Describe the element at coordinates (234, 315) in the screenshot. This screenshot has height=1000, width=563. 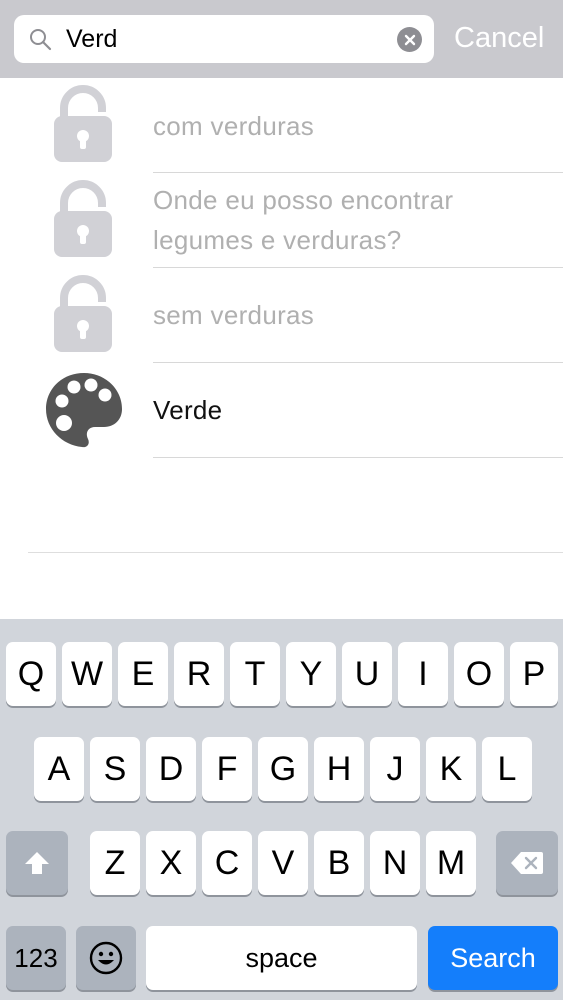
I see `result-label: sem verduras` at that location.